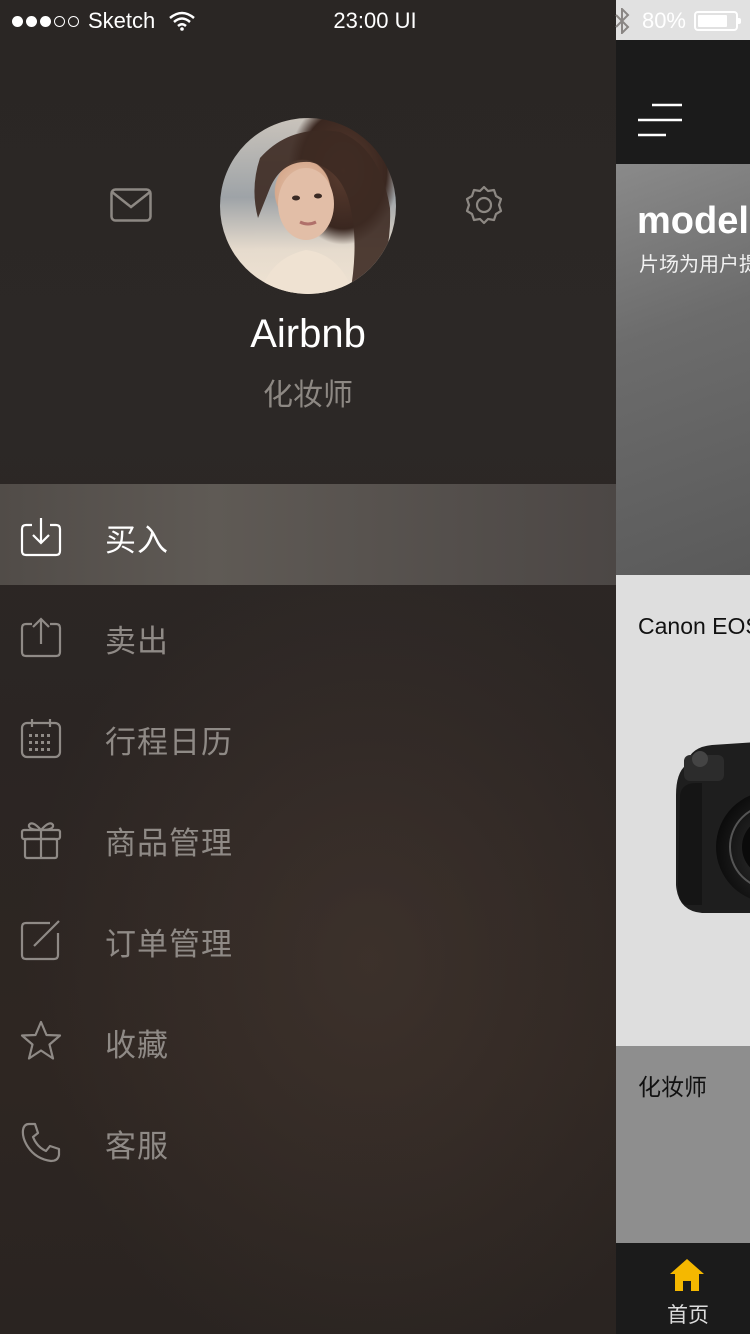 This screenshot has height=1334, width=750. I want to click on menu-item-label: 收藏, so click(137, 1046).